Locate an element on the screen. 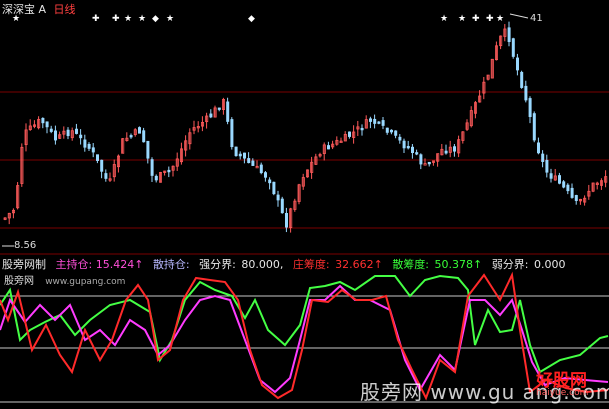 This screenshot has width=609, height=409. scatter-value: 50.378↑ is located at coordinates (458, 264).